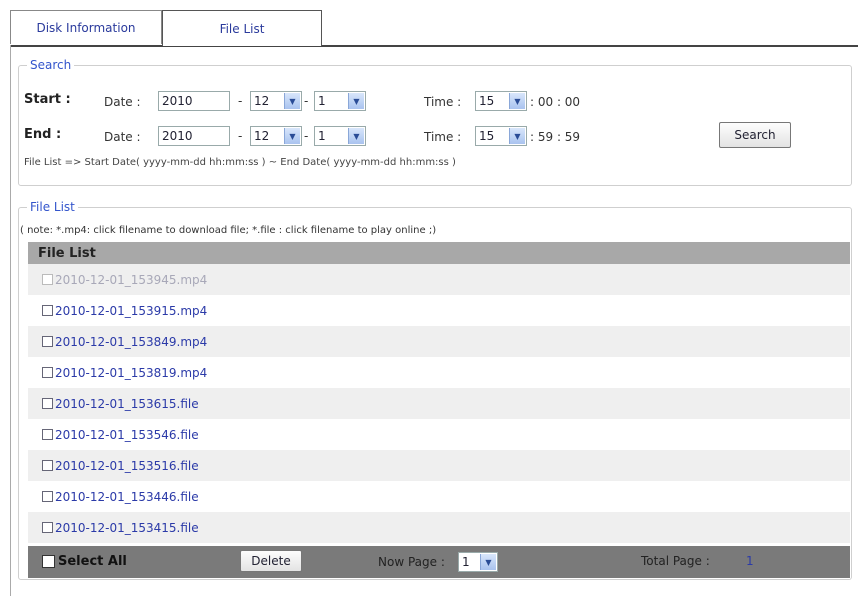 This screenshot has width=858, height=596. What do you see at coordinates (443, 102) in the screenshot?
I see `start-time-label: Time :` at bounding box center [443, 102].